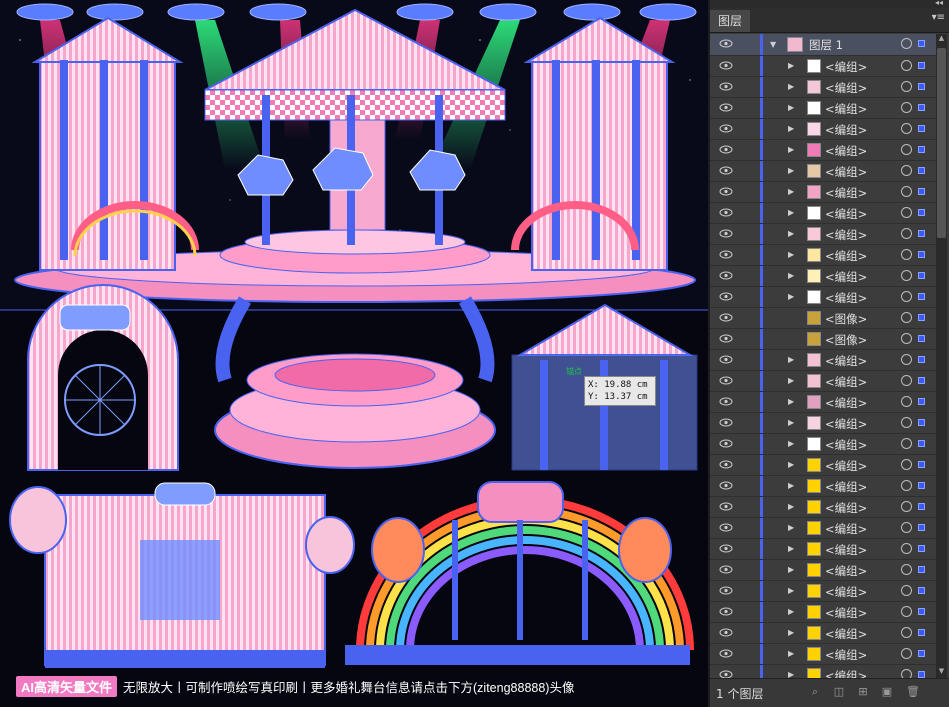 This screenshot has width=949, height=707. What do you see at coordinates (826, 45) in the screenshot?
I see `layer-name: 图层 1` at bounding box center [826, 45].